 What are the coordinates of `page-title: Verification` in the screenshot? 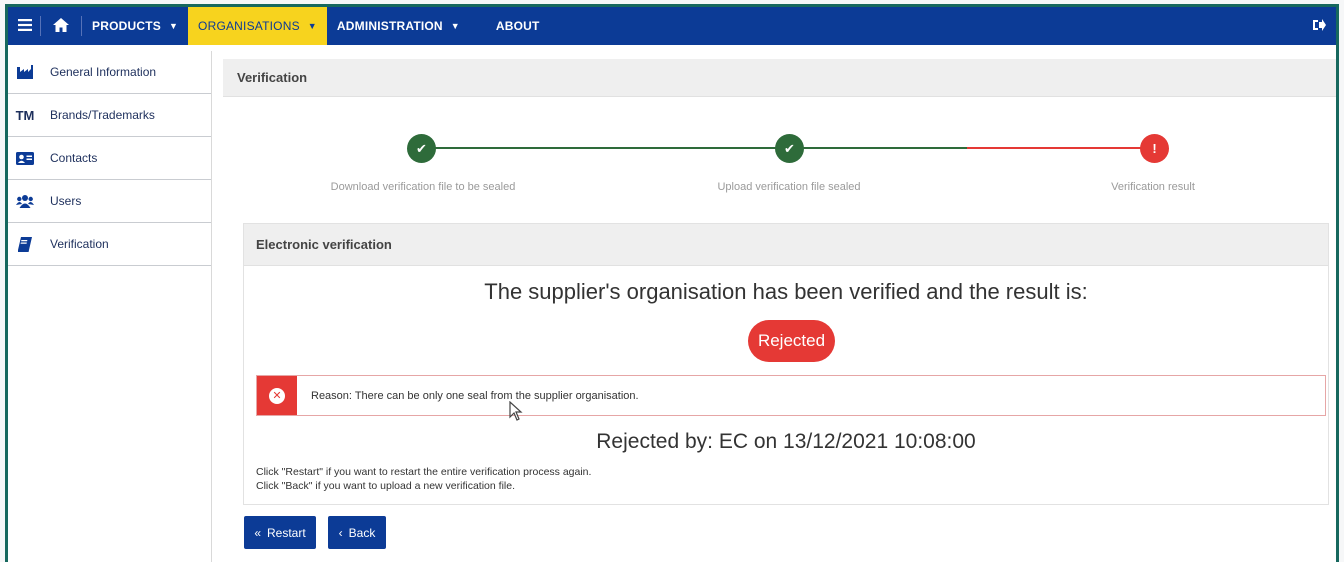 It's located at (779, 78).